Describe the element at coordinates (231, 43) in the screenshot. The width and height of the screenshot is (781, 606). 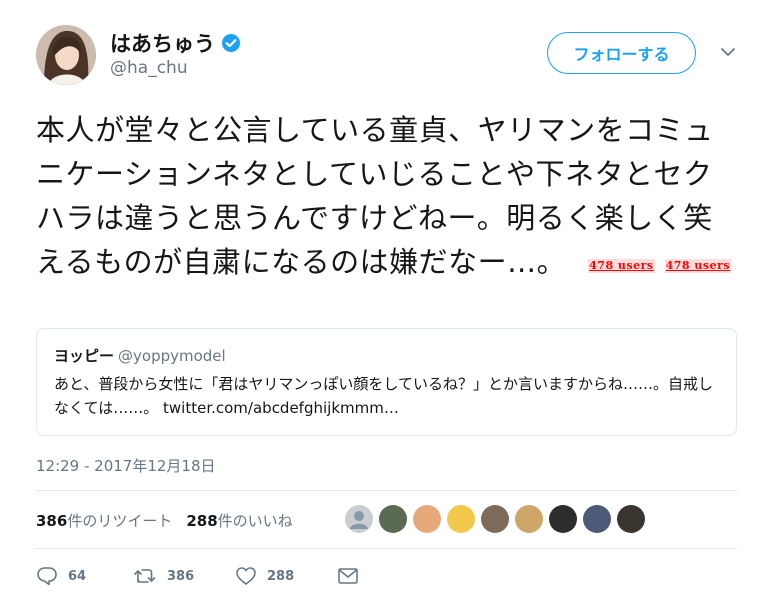
I see `verified-badge-icon` at that location.